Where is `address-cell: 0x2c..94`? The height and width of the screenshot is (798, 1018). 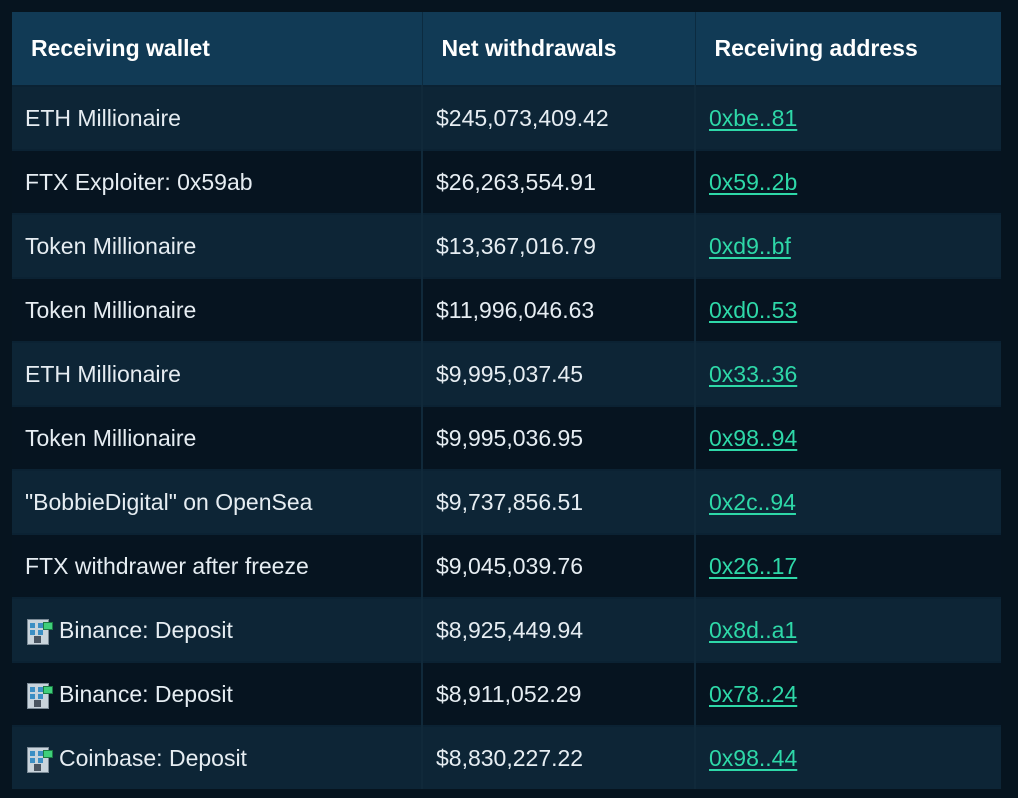 address-cell: 0x2c..94 is located at coordinates (848, 501).